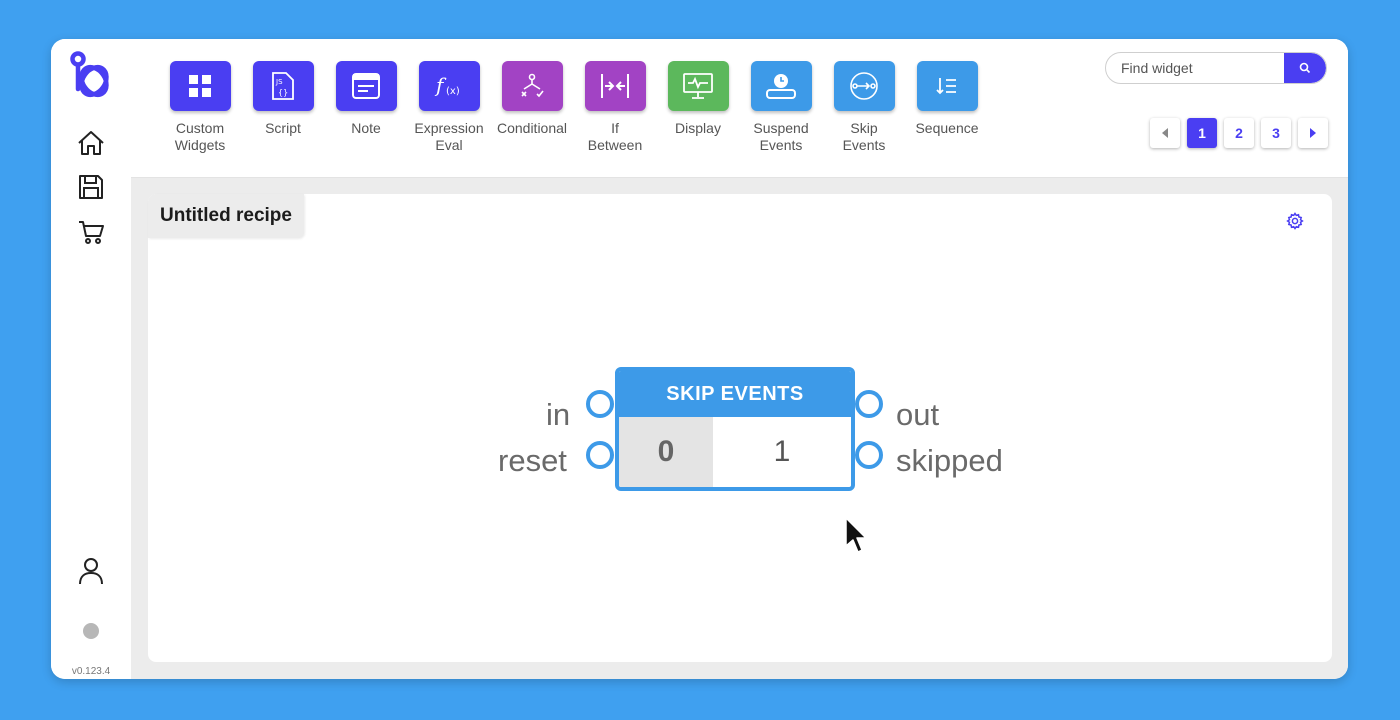 This screenshot has height=720, width=1400. Describe the element at coordinates (279, 82) in the screenshot. I see `svg-text: JS` at that location.